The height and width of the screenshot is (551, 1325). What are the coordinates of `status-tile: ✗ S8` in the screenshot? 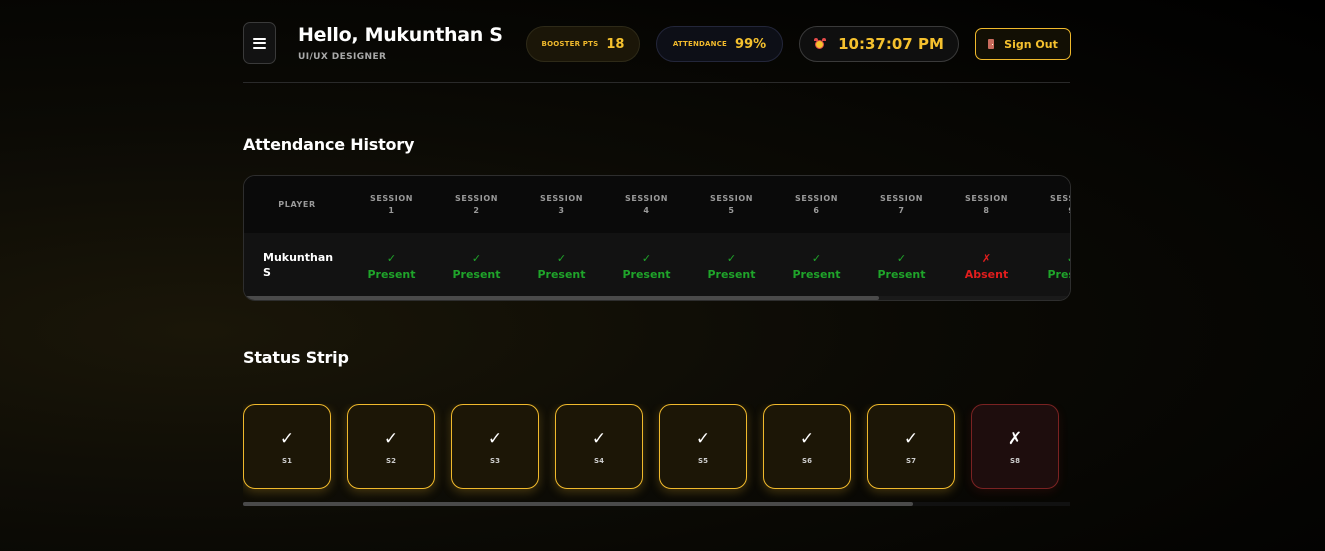 It's located at (1015, 446).